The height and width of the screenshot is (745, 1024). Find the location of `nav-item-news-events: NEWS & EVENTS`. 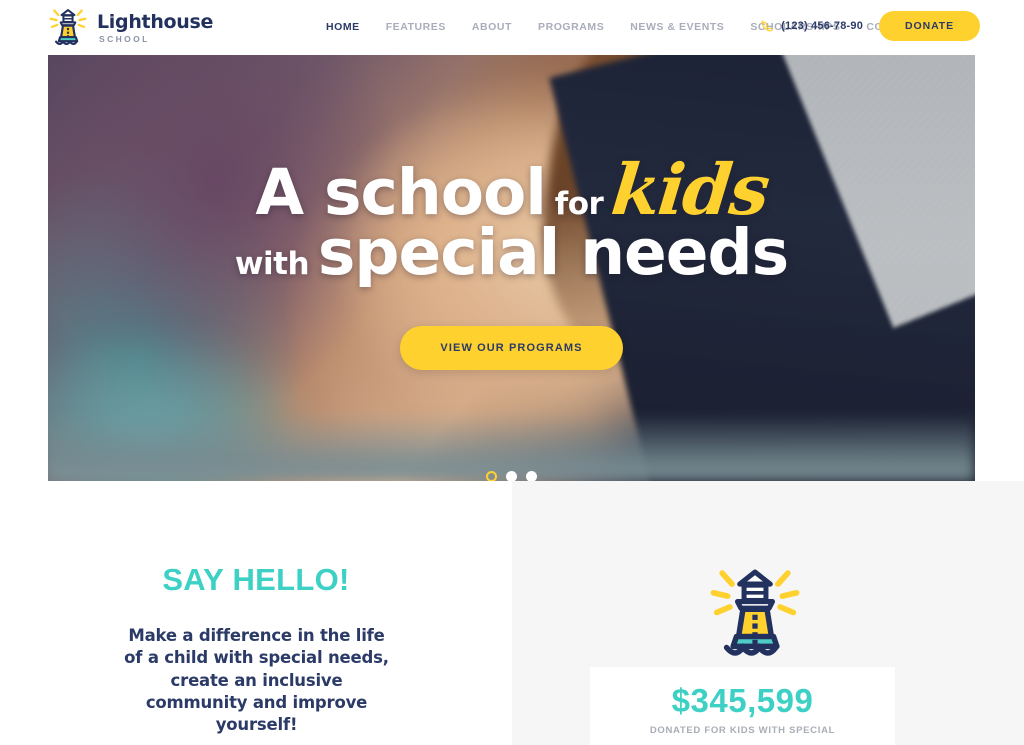

nav-item-news-events: NEWS & EVENTS is located at coordinates (677, 27).